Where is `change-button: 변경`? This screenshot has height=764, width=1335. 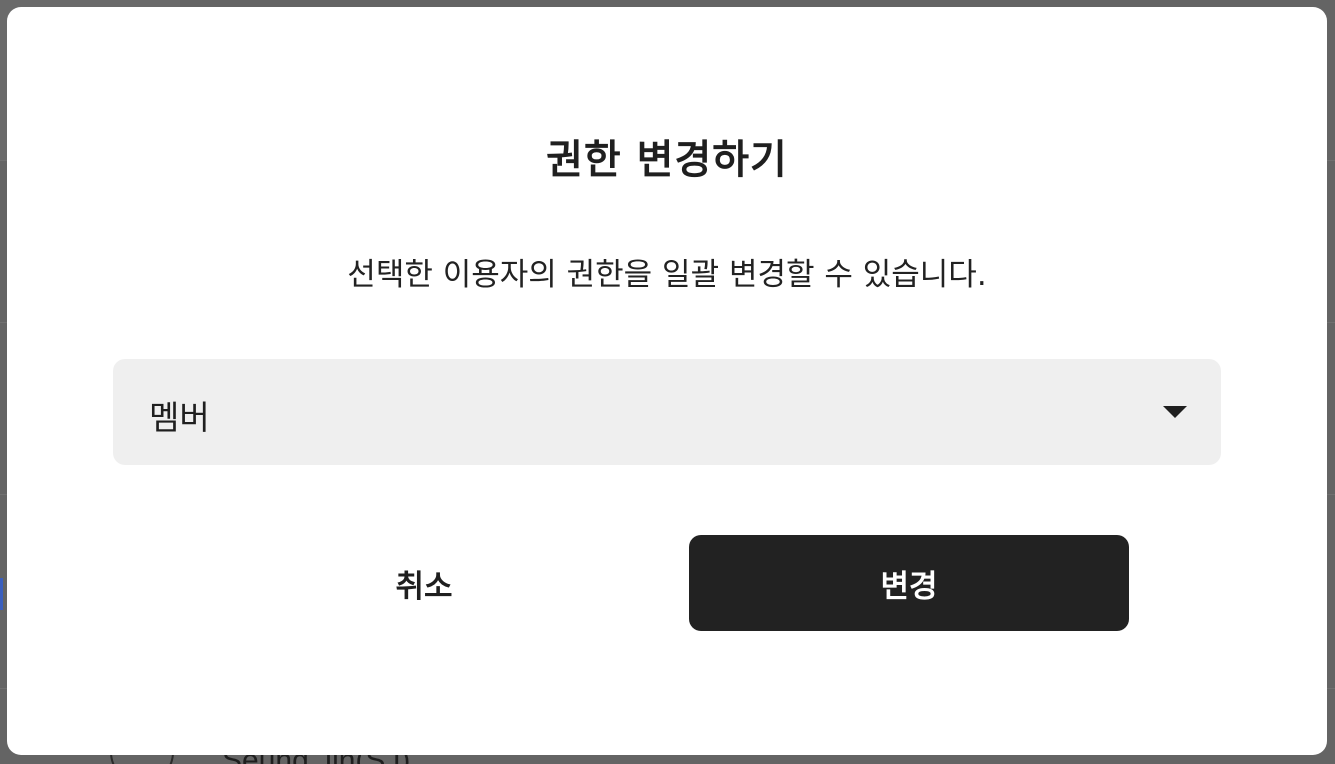 change-button: 변경 is located at coordinates (909, 583).